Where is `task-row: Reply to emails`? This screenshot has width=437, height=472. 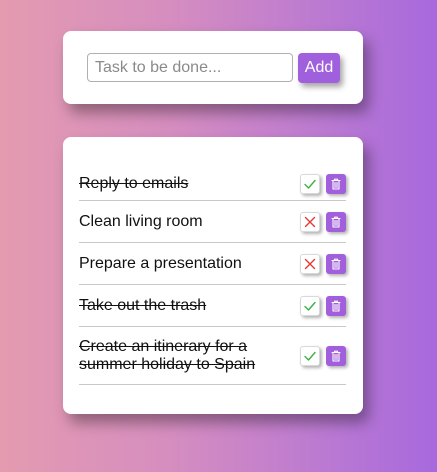 task-row: Reply to emails is located at coordinates (212, 184).